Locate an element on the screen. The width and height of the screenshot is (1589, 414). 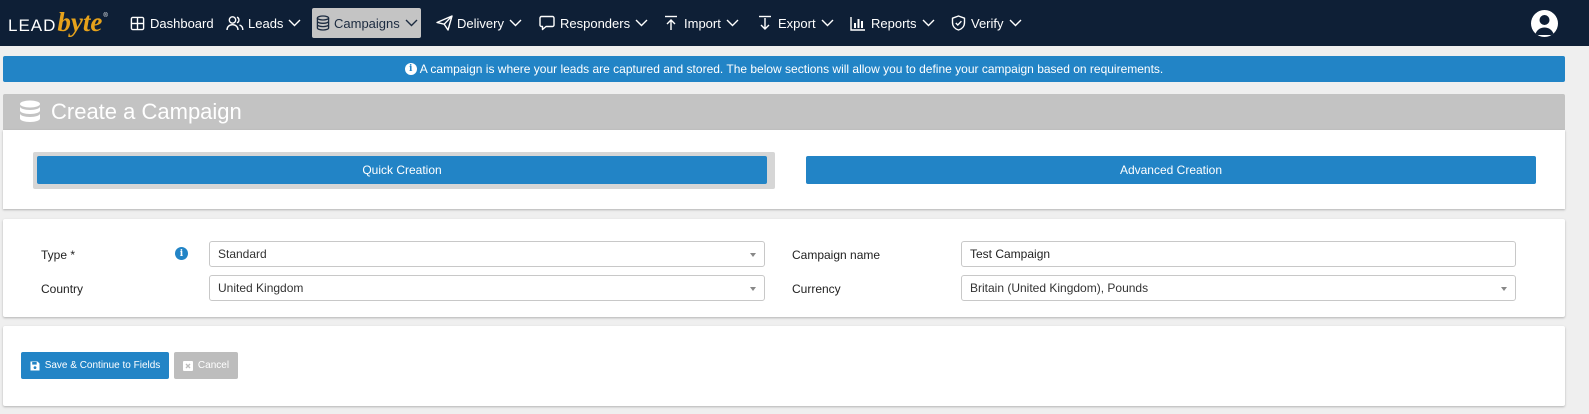
nav-verify: Verify is located at coordinates (986, 23).